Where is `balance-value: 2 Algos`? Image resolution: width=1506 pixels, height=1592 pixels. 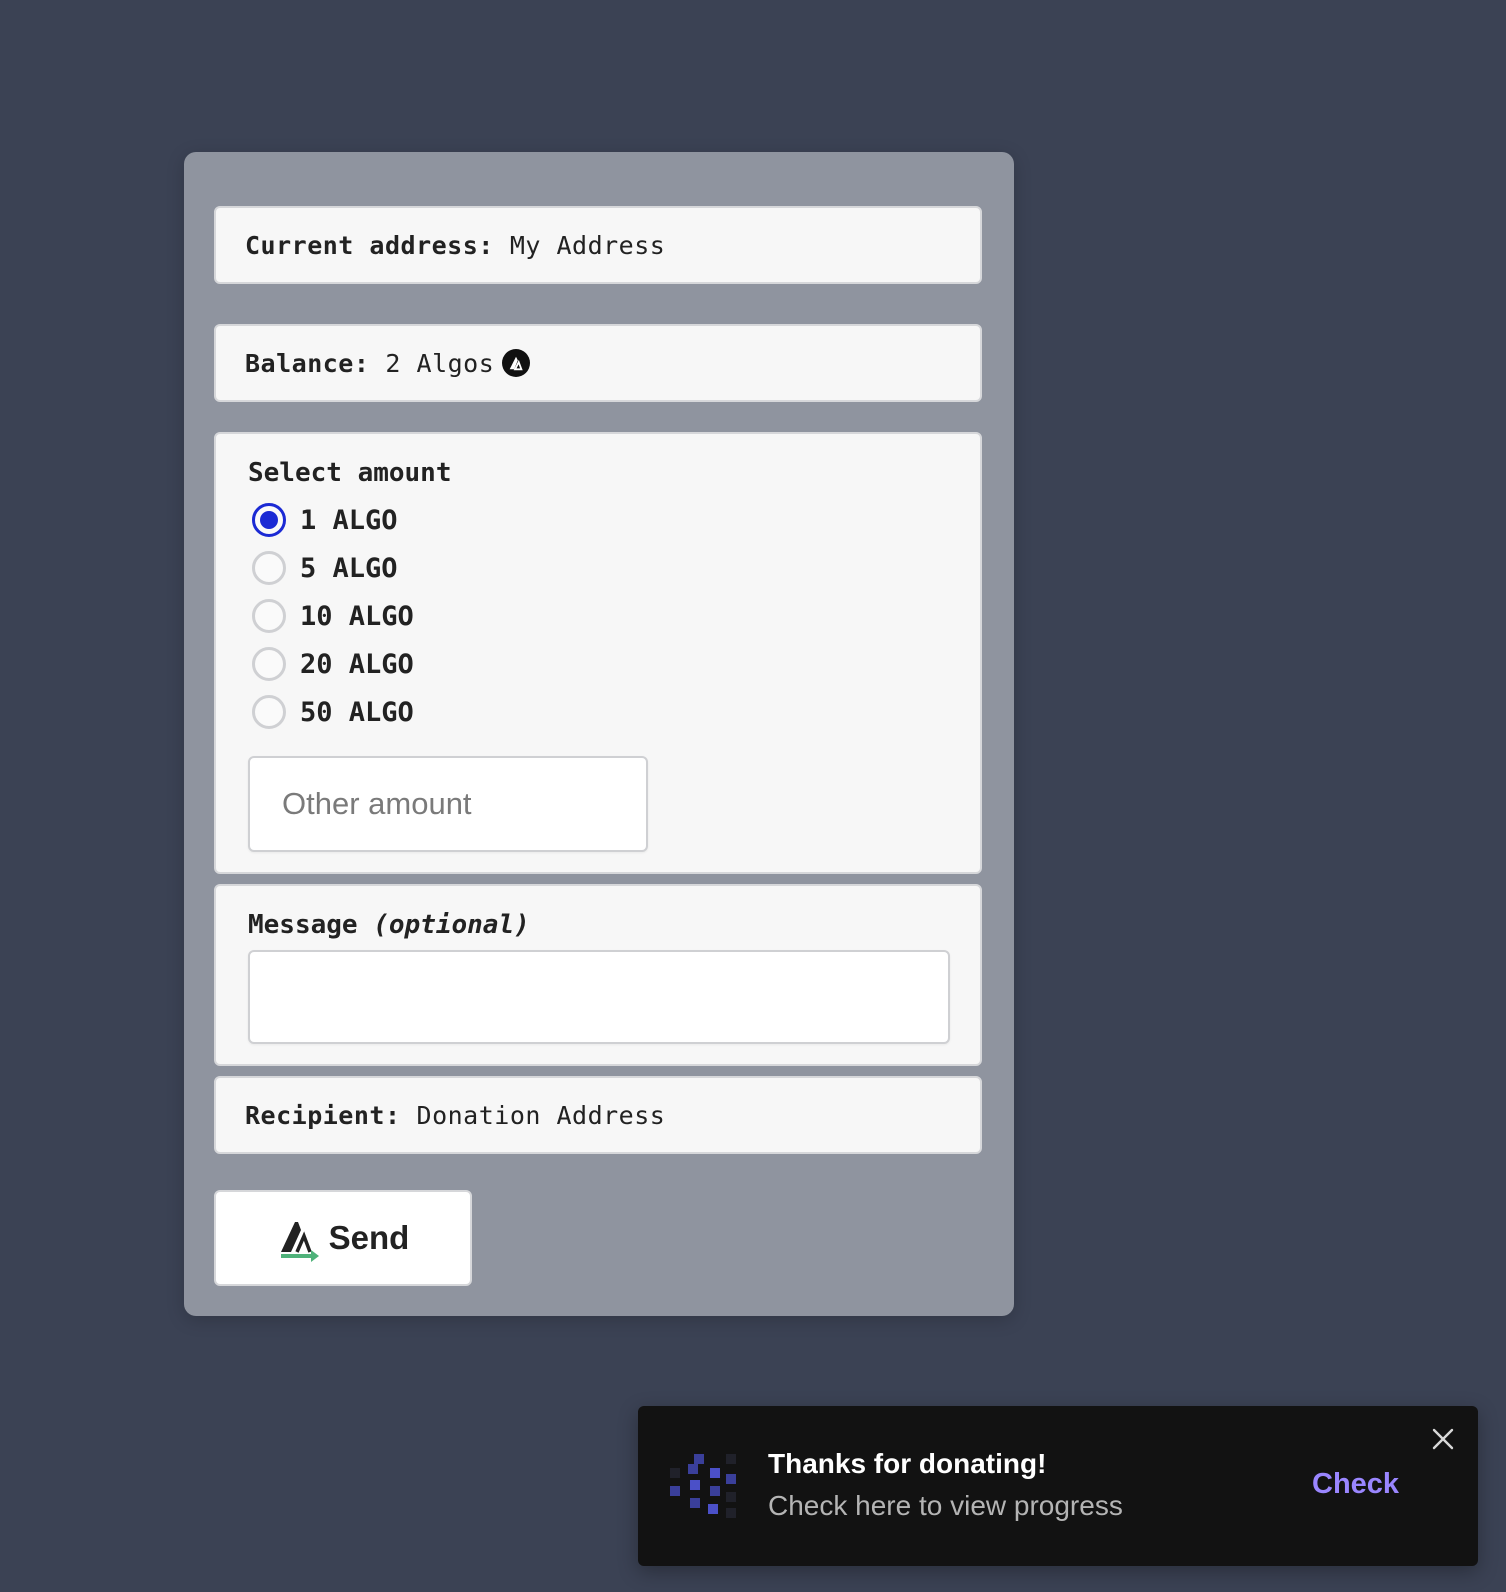 balance-value: 2 Algos is located at coordinates (440, 363).